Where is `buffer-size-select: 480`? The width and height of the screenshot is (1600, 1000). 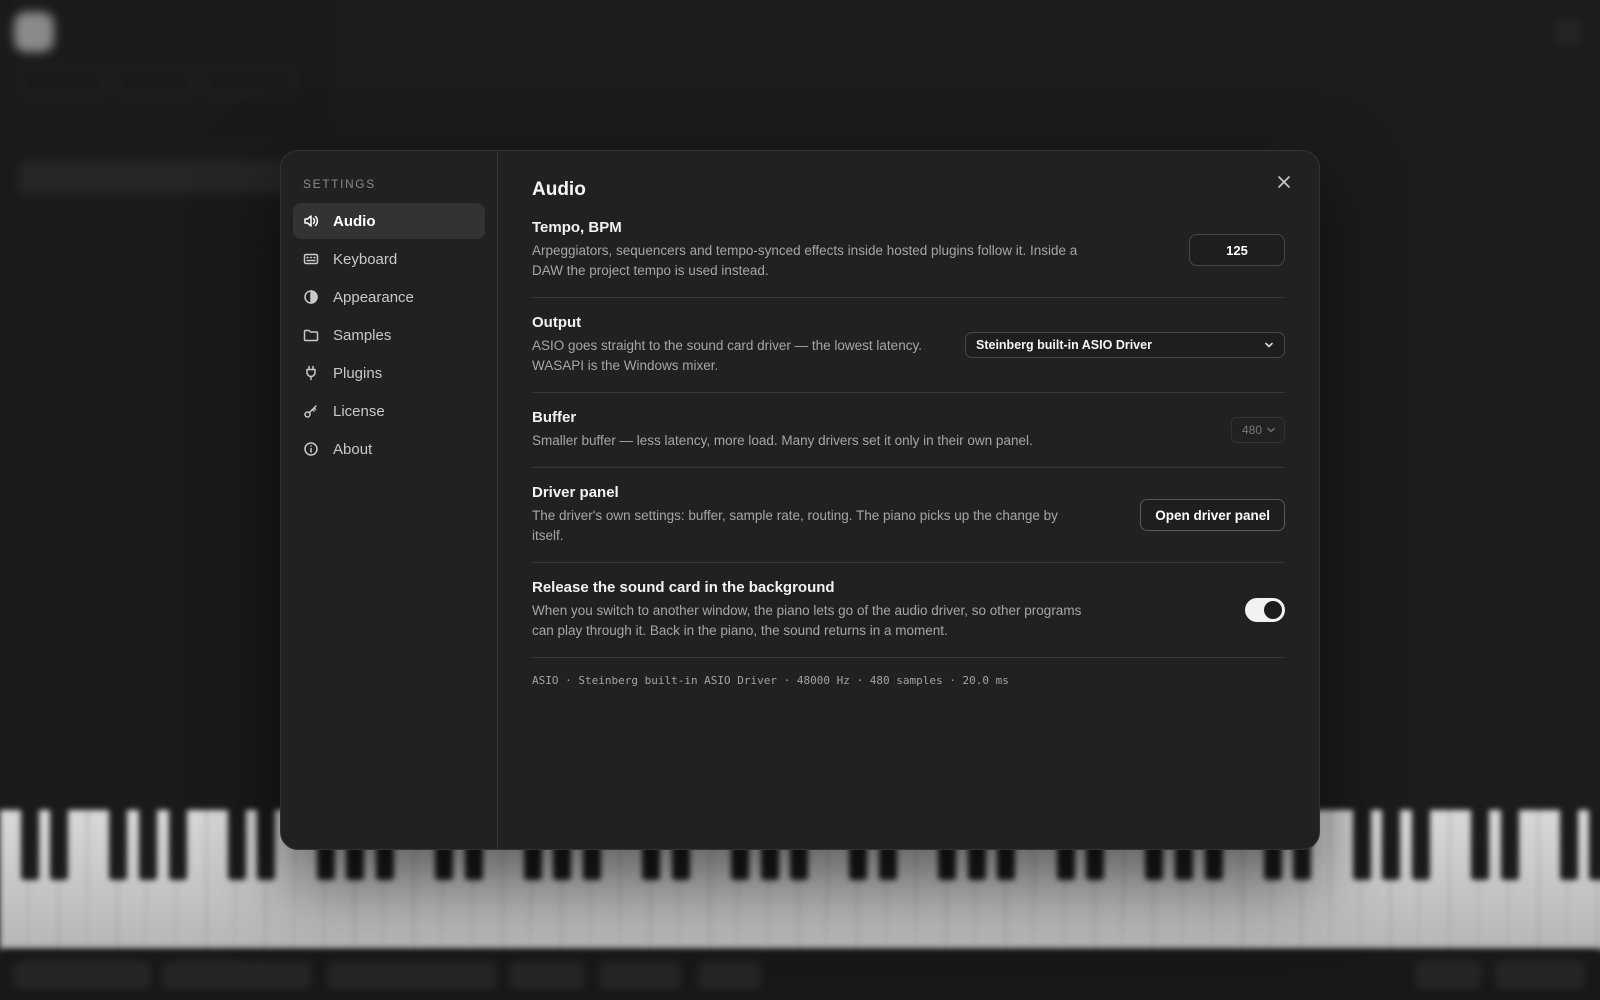 buffer-size-select: 480 is located at coordinates (1257, 430).